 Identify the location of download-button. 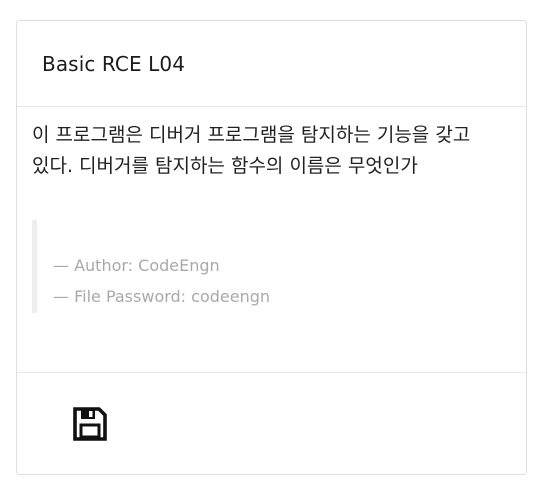
(90, 424).